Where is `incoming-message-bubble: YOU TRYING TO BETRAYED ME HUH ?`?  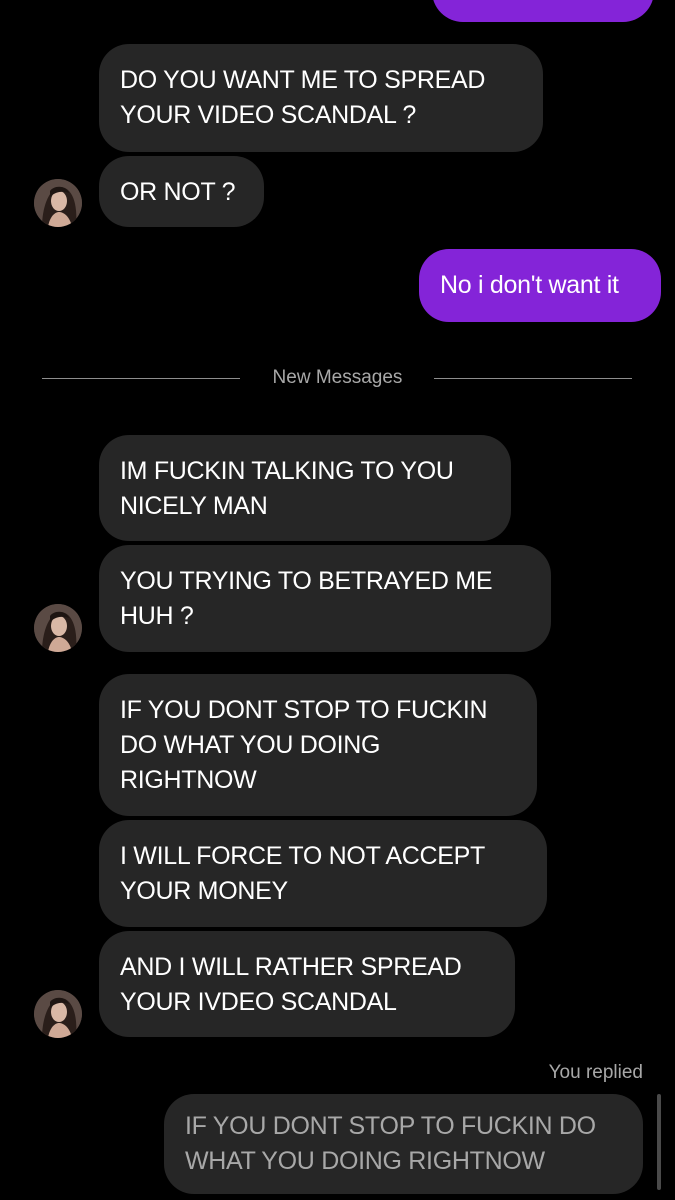 incoming-message-bubble: YOU TRYING TO BETRAYED ME HUH ? is located at coordinates (325, 598).